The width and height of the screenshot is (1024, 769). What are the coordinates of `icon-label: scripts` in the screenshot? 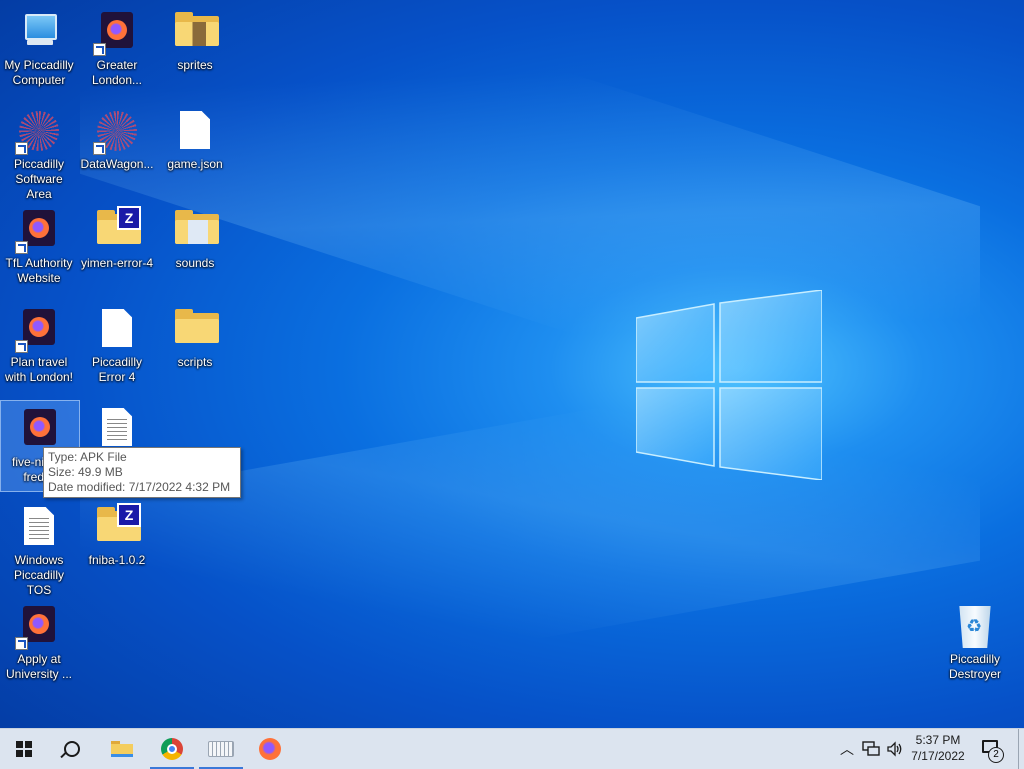 It's located at (195, 362).